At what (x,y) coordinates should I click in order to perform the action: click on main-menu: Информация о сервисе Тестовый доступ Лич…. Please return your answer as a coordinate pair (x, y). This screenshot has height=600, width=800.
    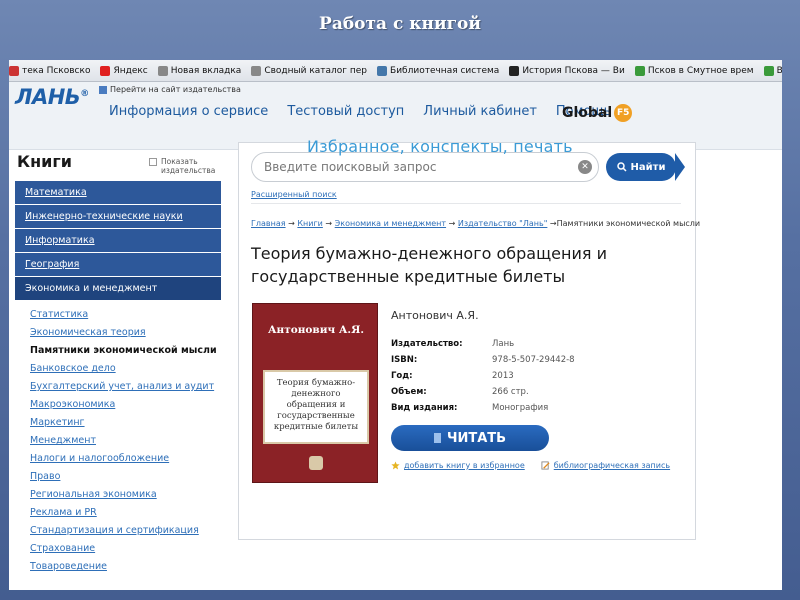
    Looking at the image, I should click on (360, 111).